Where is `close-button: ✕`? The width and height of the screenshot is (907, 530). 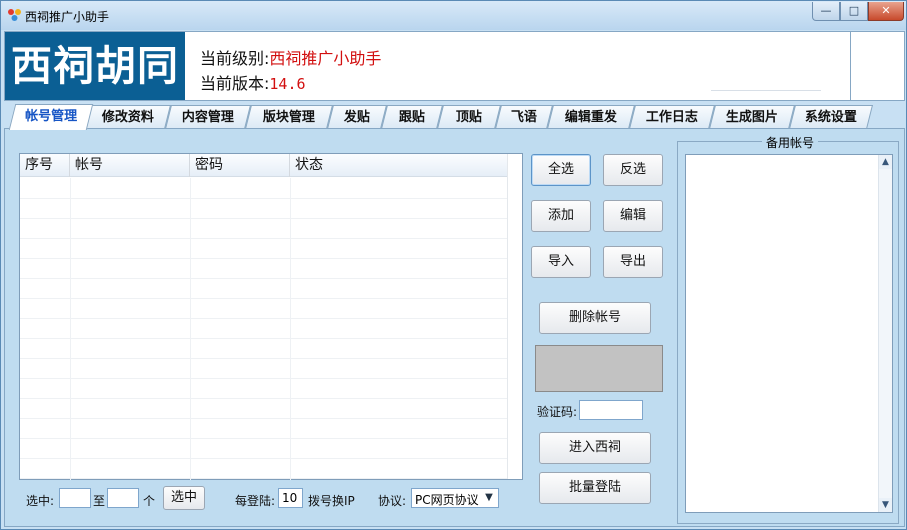
close-button: ✕ is located at coordinates (886, 11).